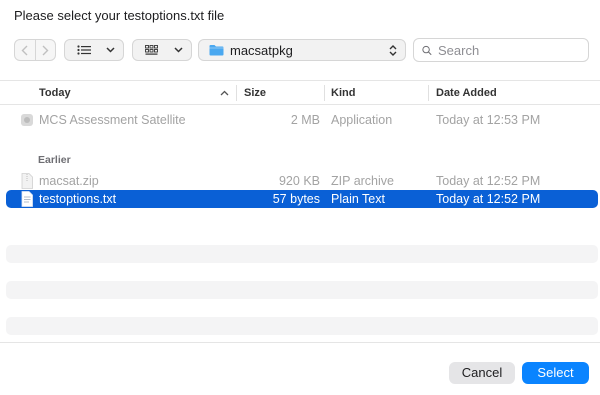 The width and height of the screenshot is (600, 395). I want to click on group-label-earlier: Earlier, so click(54, 160).